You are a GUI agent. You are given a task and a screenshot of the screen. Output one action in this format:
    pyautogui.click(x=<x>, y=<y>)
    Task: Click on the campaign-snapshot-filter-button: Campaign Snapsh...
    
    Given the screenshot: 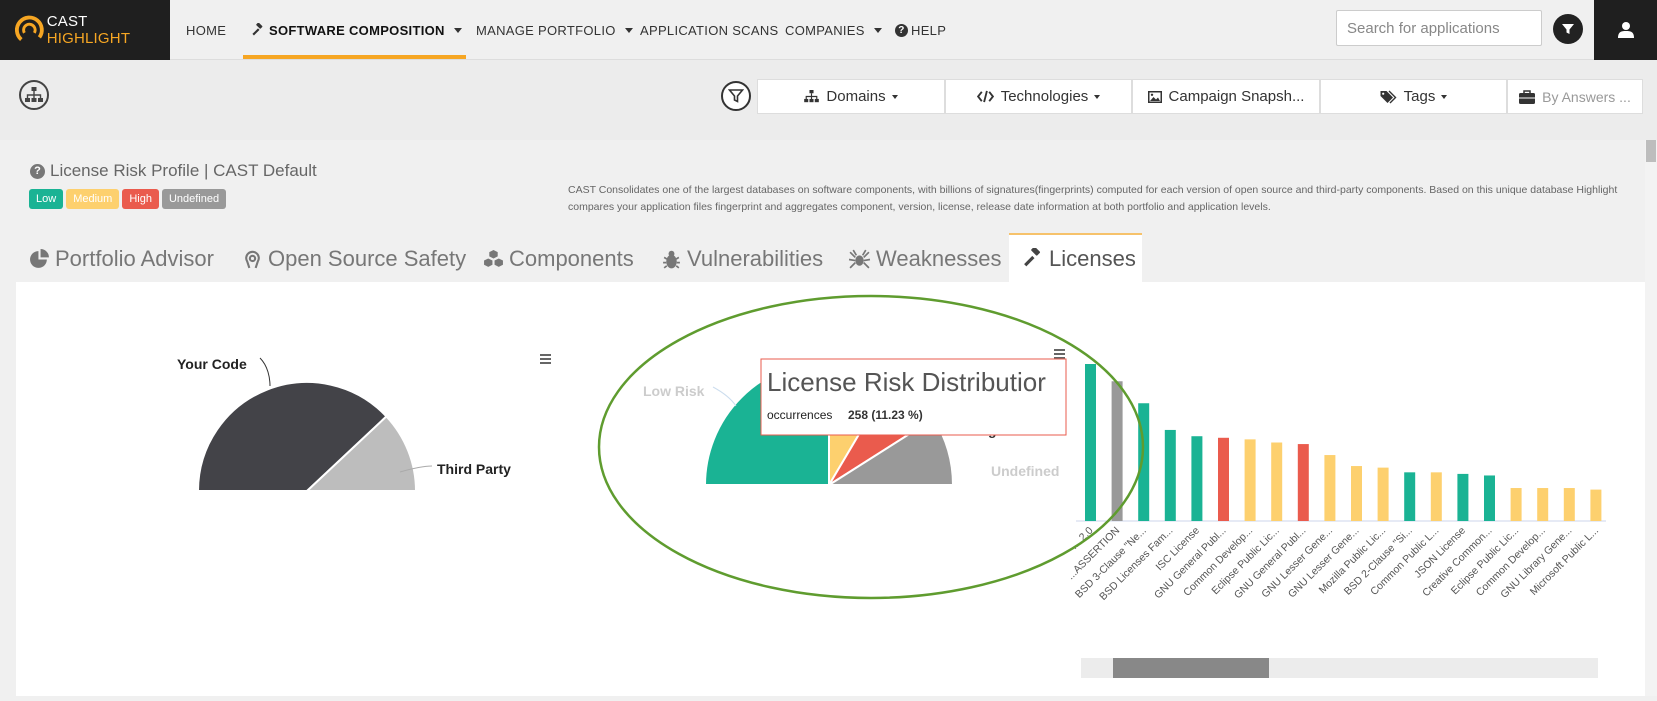 What is the action you would take?
    pyautogui.click(x=1226, y=96)
    